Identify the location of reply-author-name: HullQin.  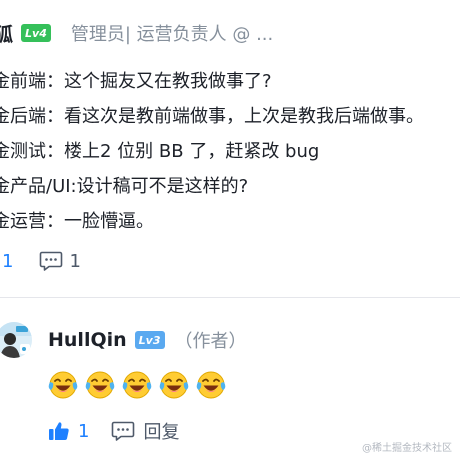
(87, 340).